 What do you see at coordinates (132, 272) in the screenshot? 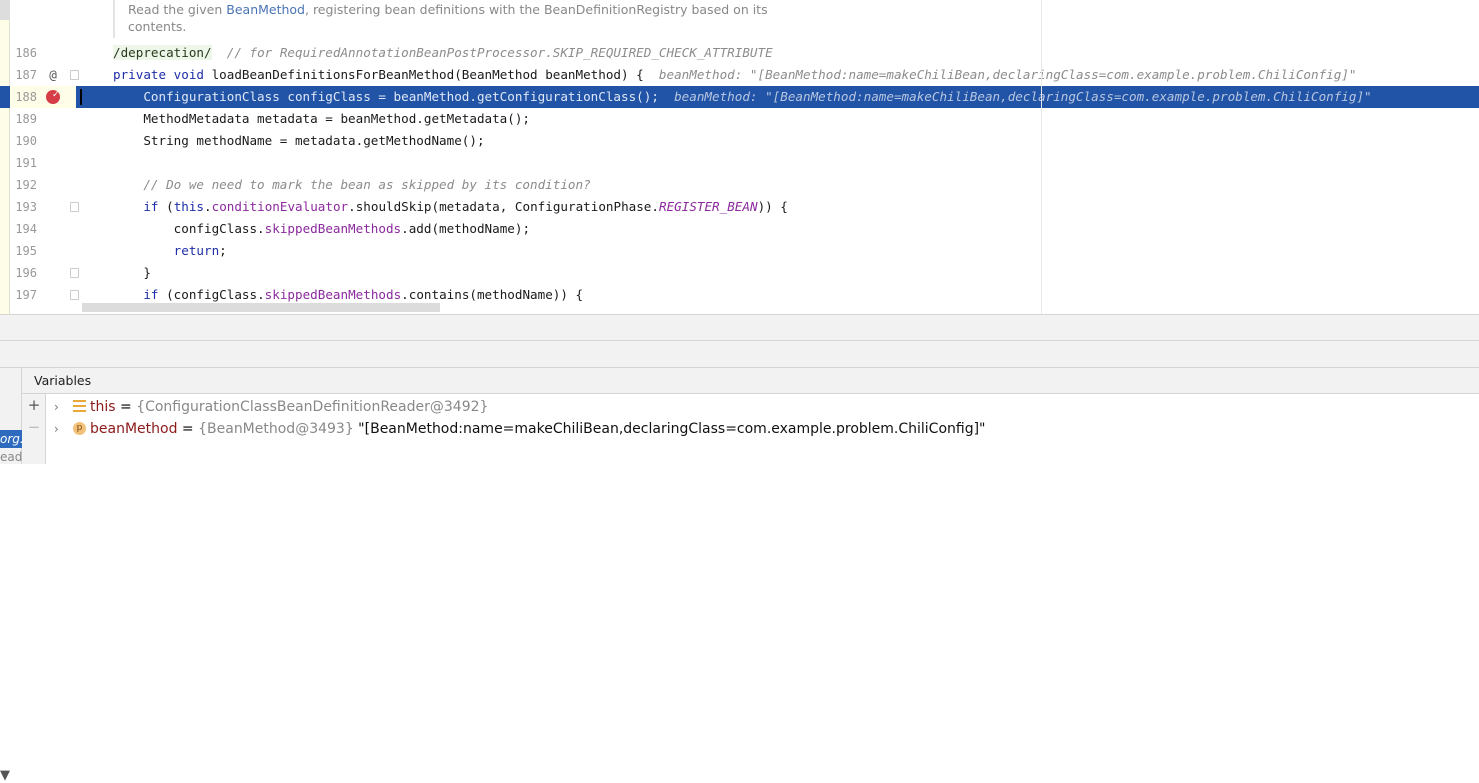
I see `code-token: }` at bounding box center [132, 272].